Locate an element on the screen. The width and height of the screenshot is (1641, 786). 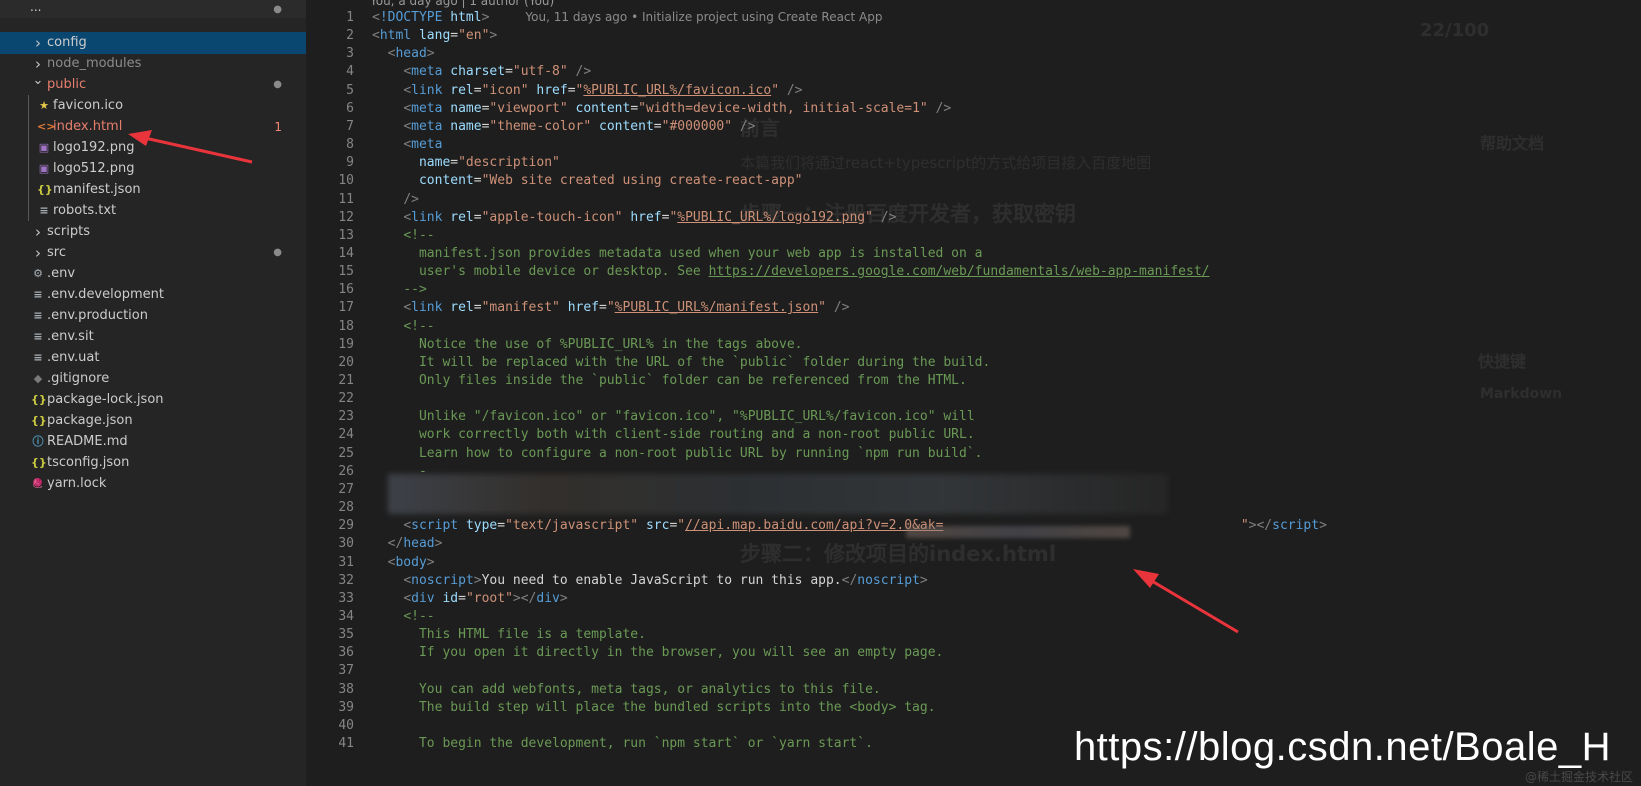
tree-item-env-sit: ≡ .env.sit is located at coordinates (153, 337).